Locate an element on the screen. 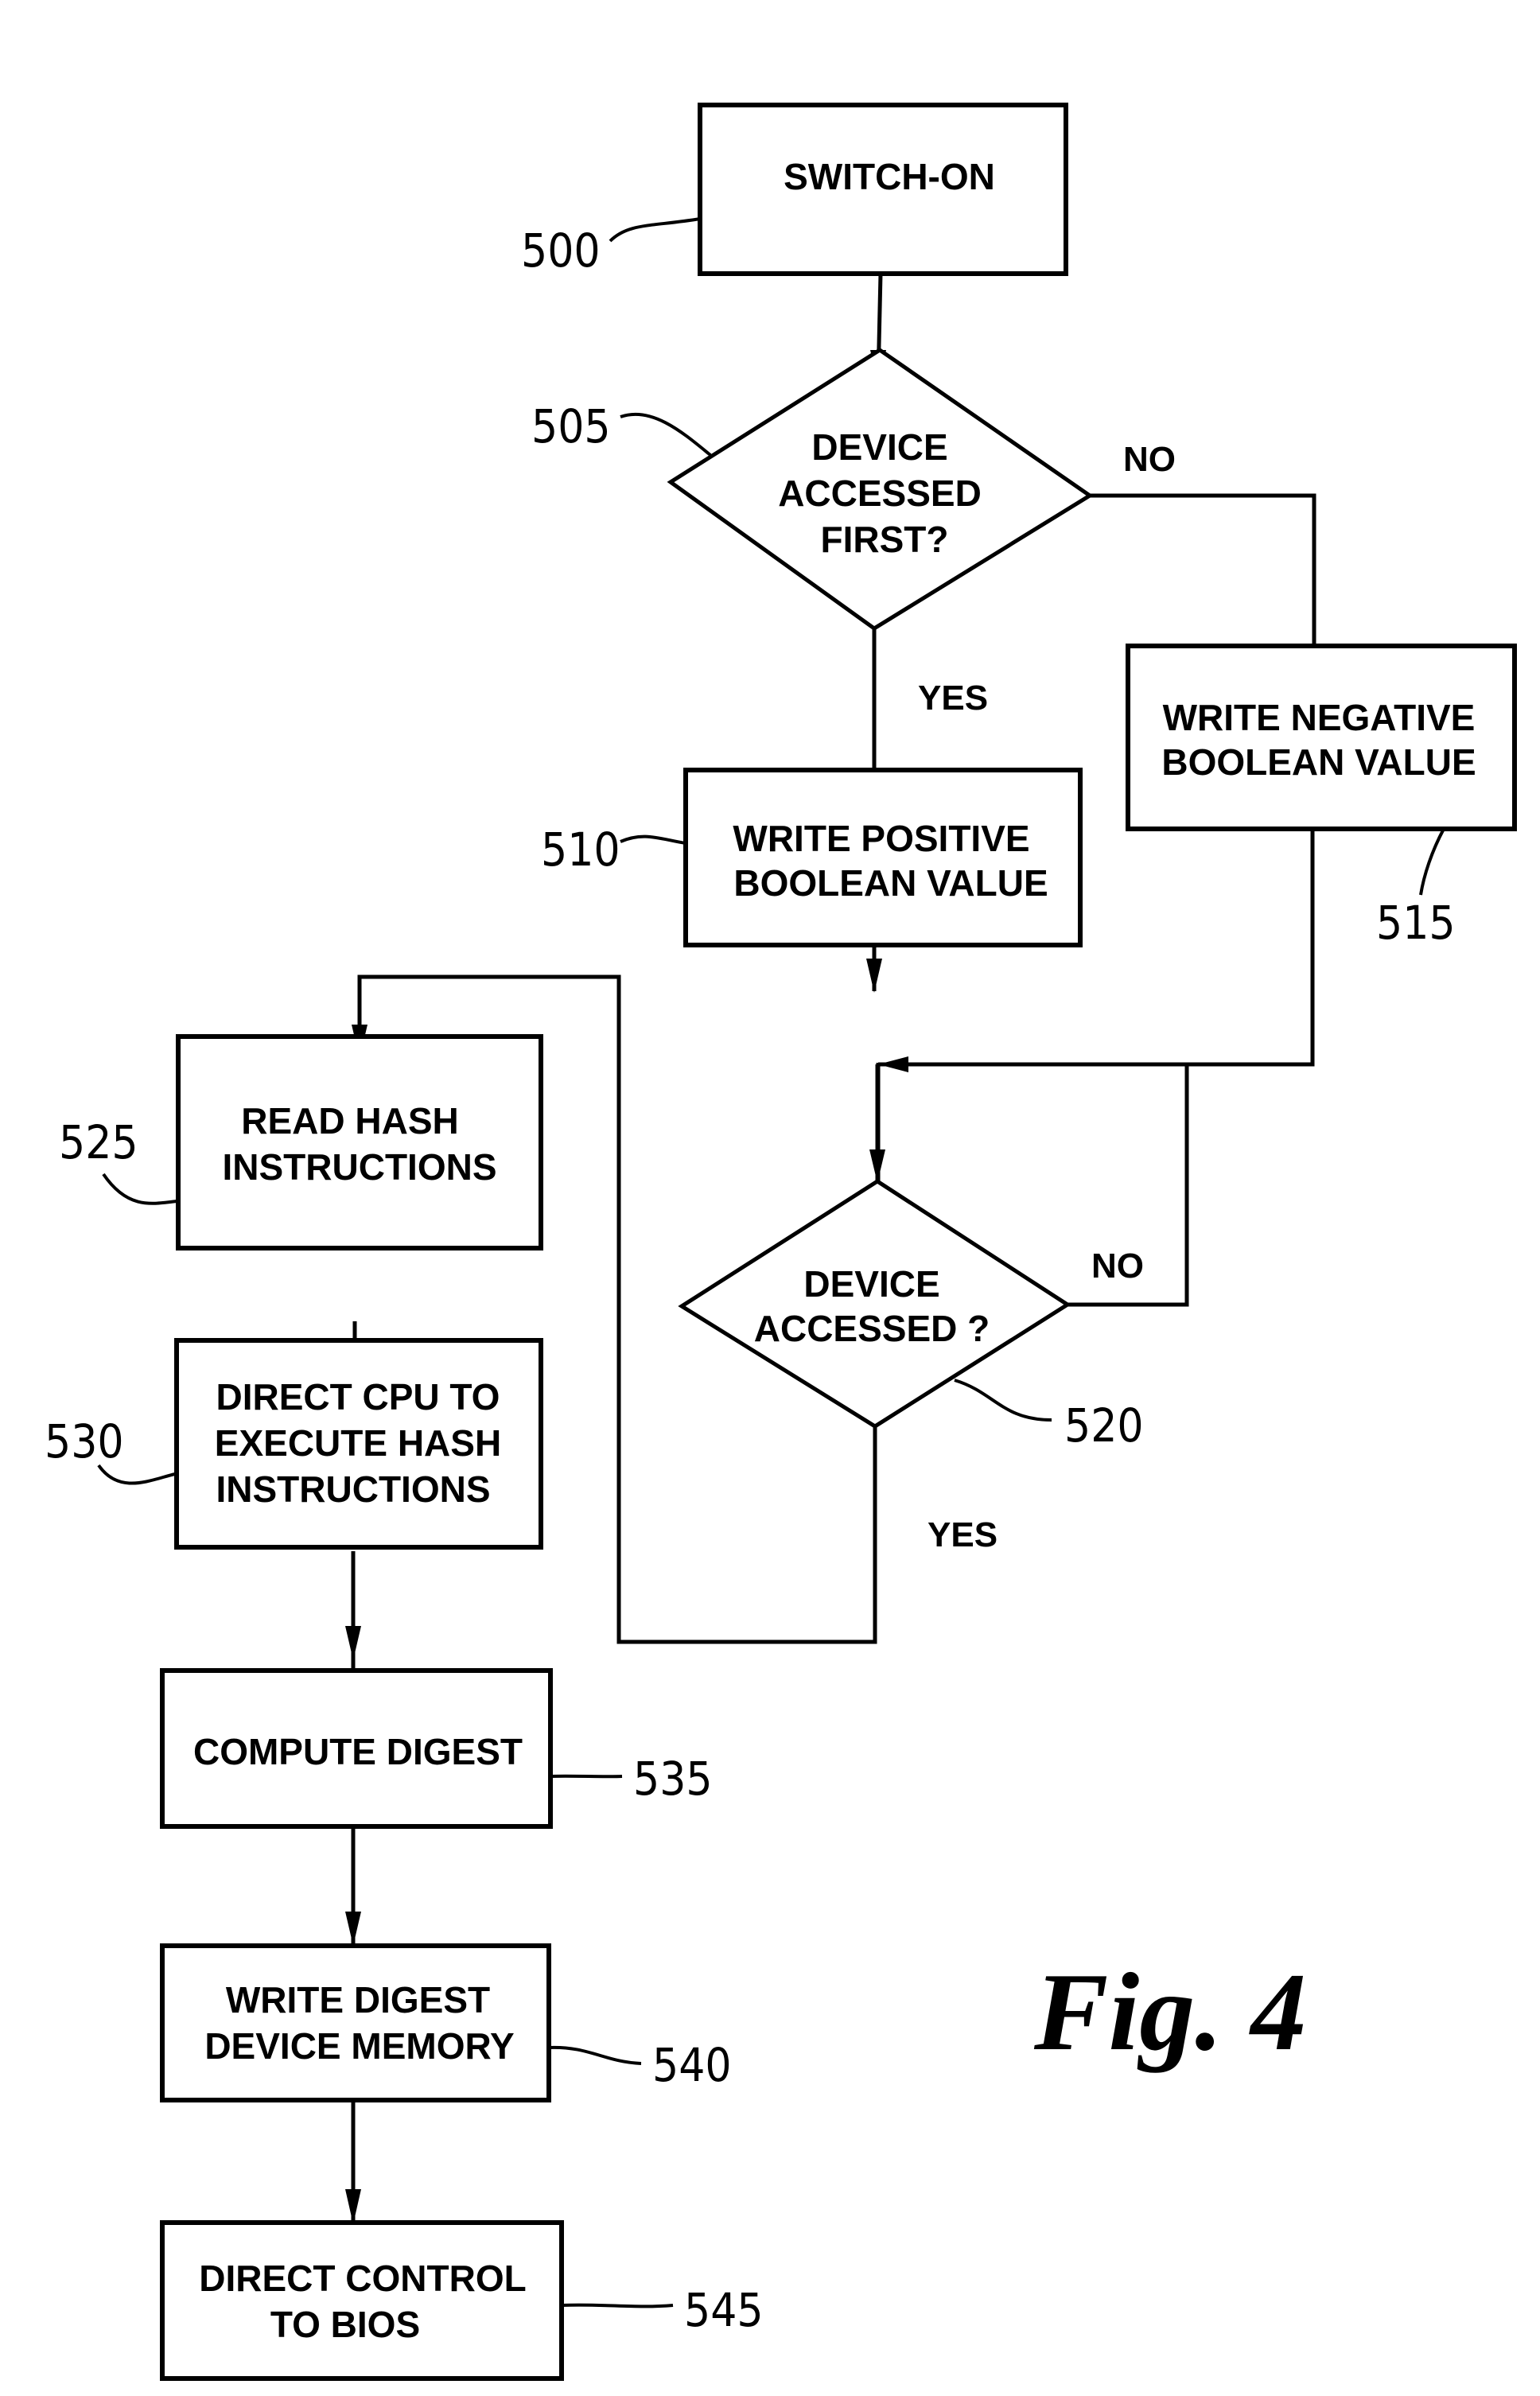  node-535: COMPUTE DIGEST is located at coordinates (356, 1748).